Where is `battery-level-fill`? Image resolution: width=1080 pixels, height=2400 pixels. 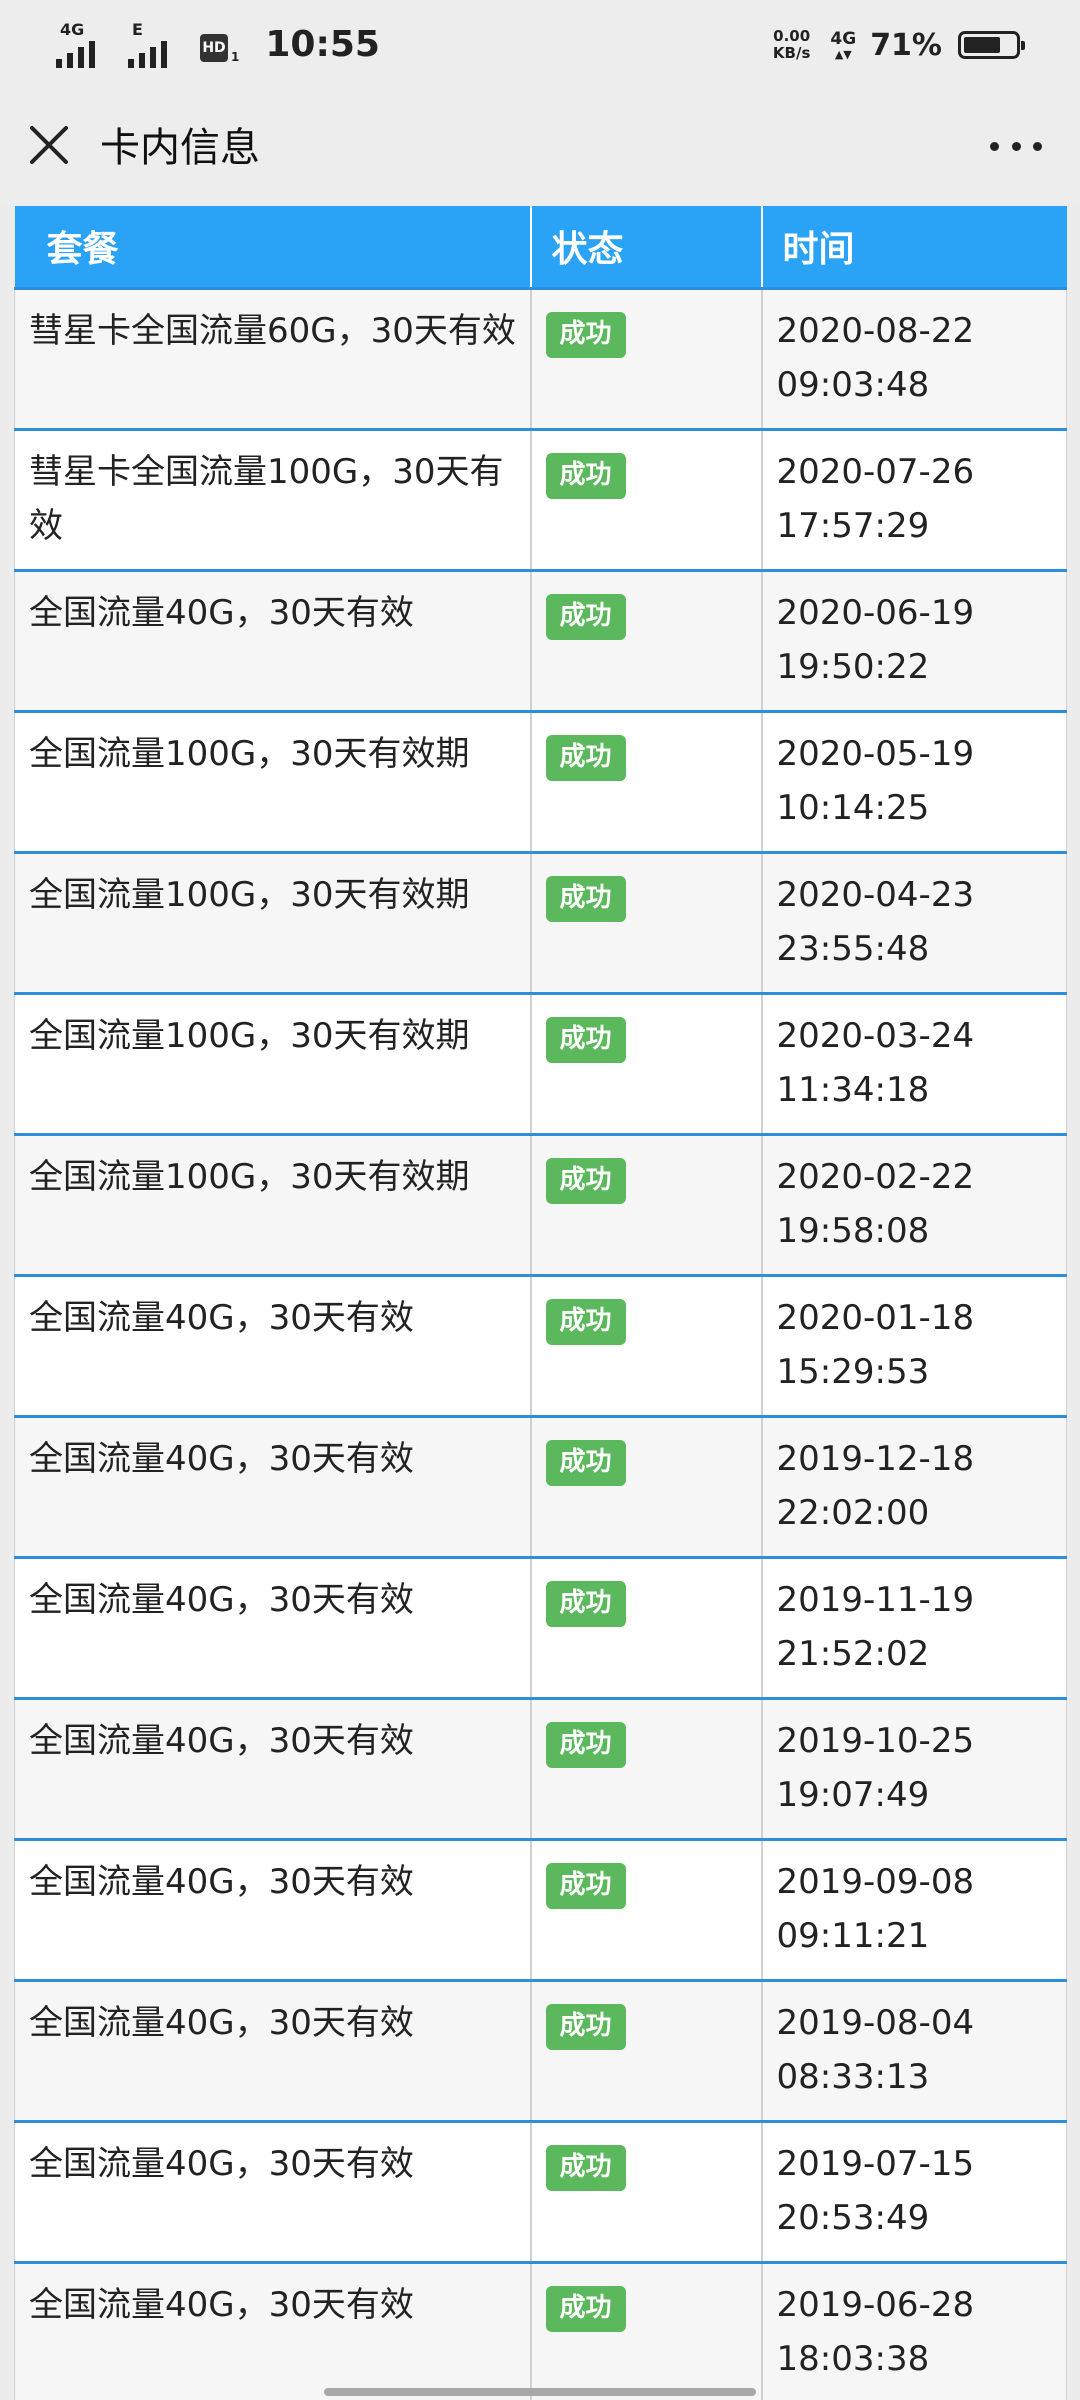 battery-level-fill is located at coordinates (982, 45).